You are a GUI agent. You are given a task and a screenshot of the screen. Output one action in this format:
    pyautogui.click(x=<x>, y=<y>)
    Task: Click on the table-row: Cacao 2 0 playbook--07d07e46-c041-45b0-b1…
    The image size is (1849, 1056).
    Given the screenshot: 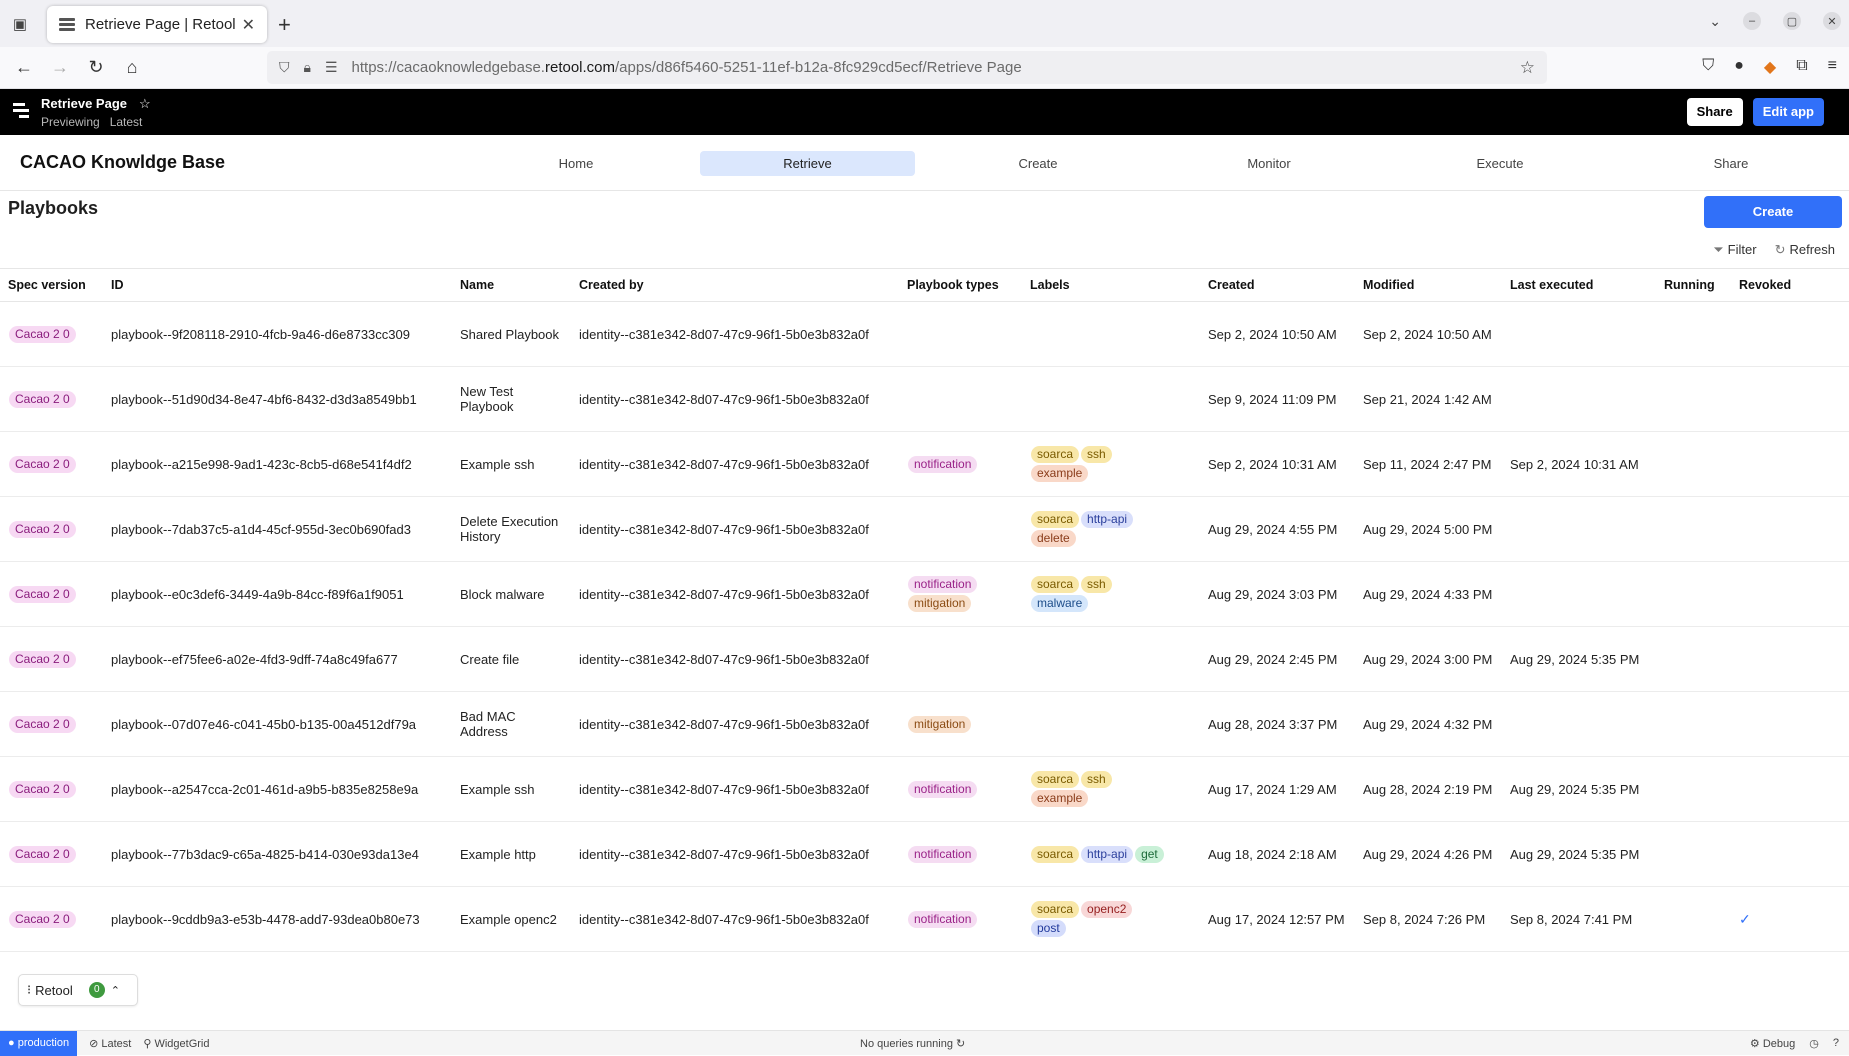 What is the action you would take?
    pyautogui.click(x=924, y=724)
    